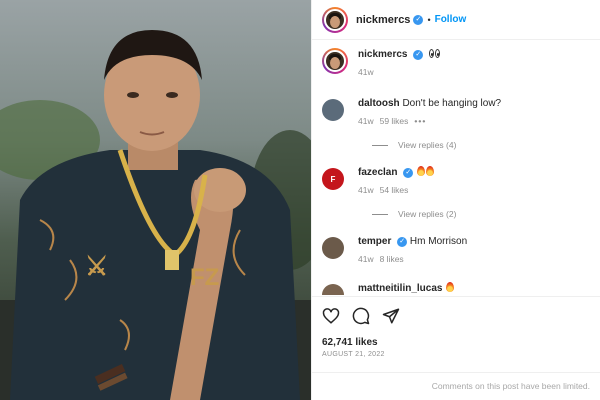  I want to click on comment-text: Hm Morrison, so click(438, 241).